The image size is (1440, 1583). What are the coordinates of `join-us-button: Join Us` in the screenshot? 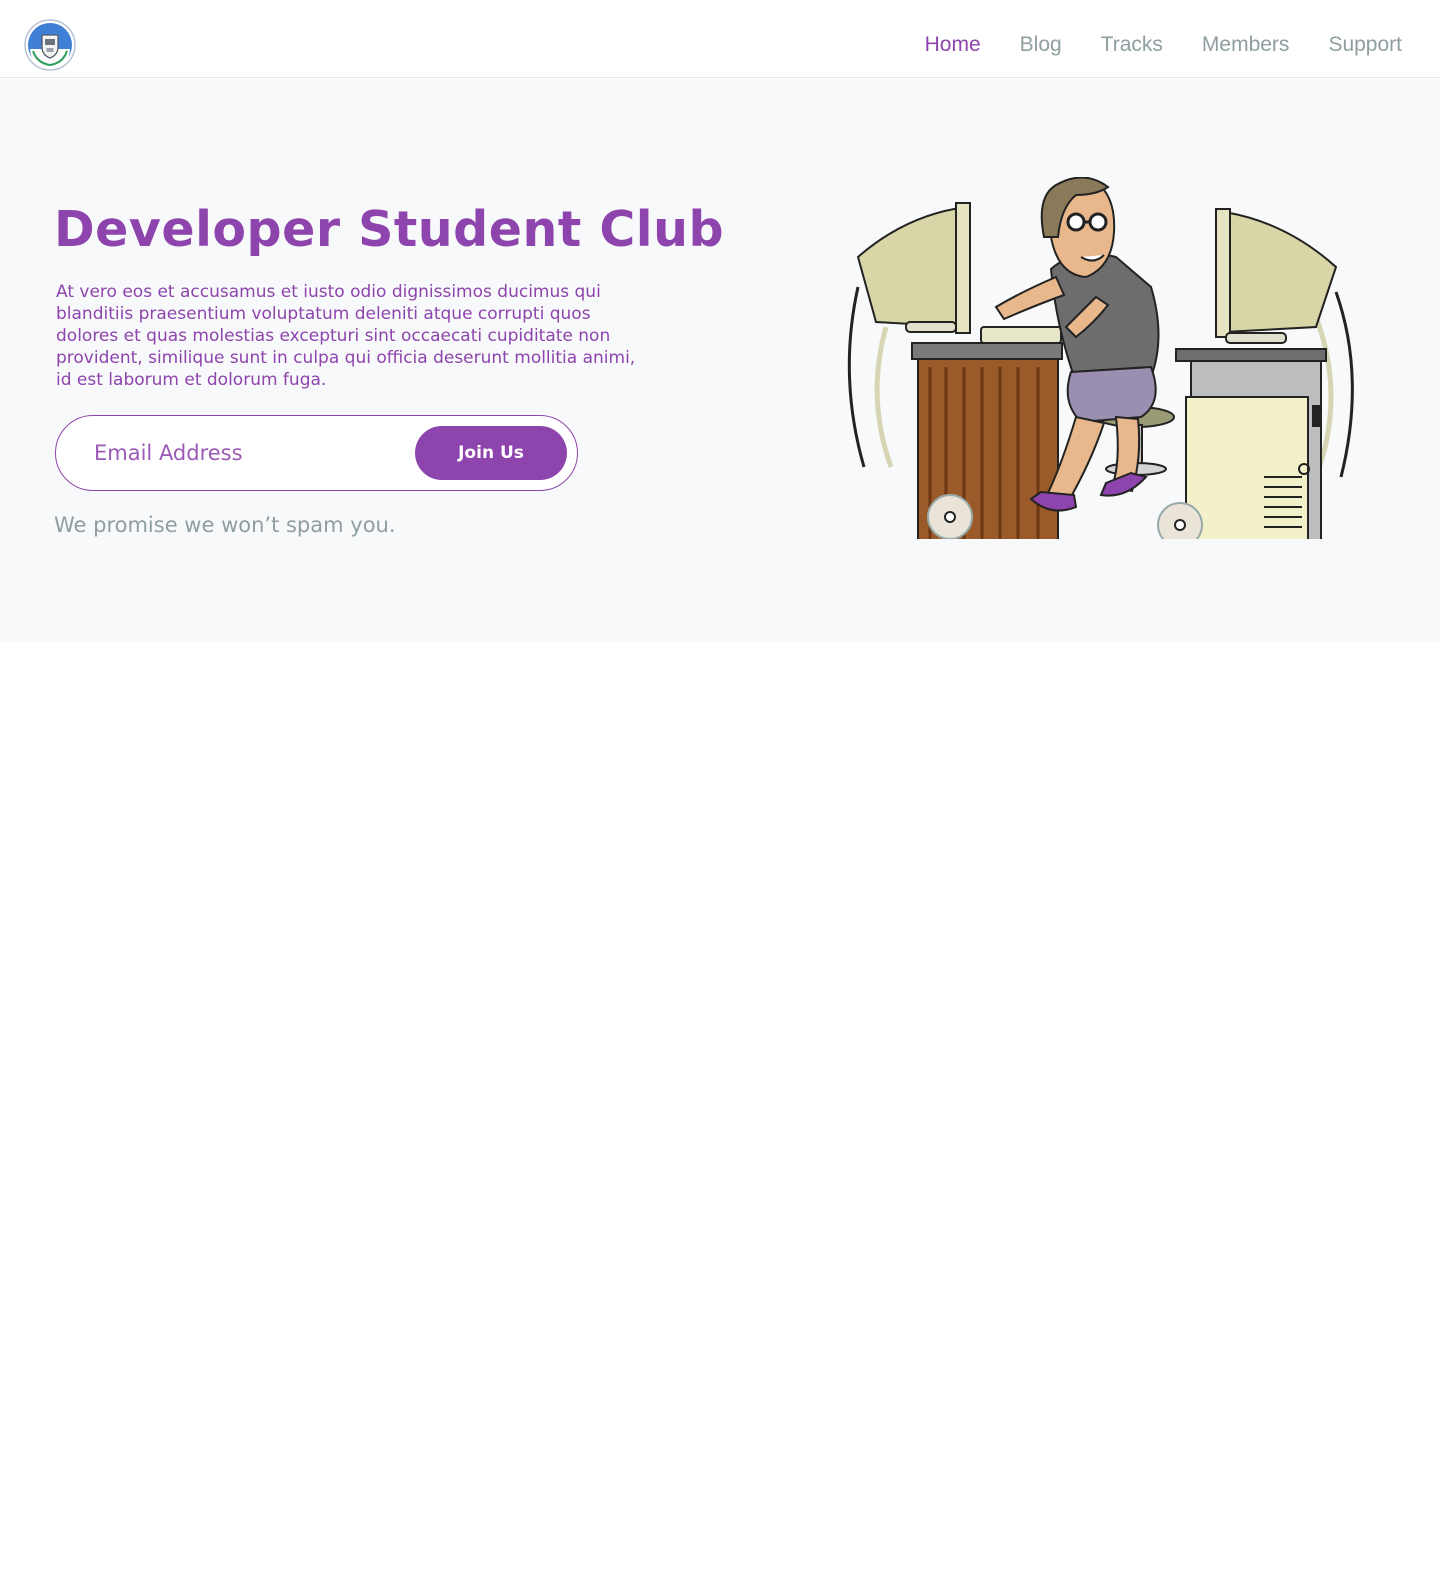 It's located at (491, 453).